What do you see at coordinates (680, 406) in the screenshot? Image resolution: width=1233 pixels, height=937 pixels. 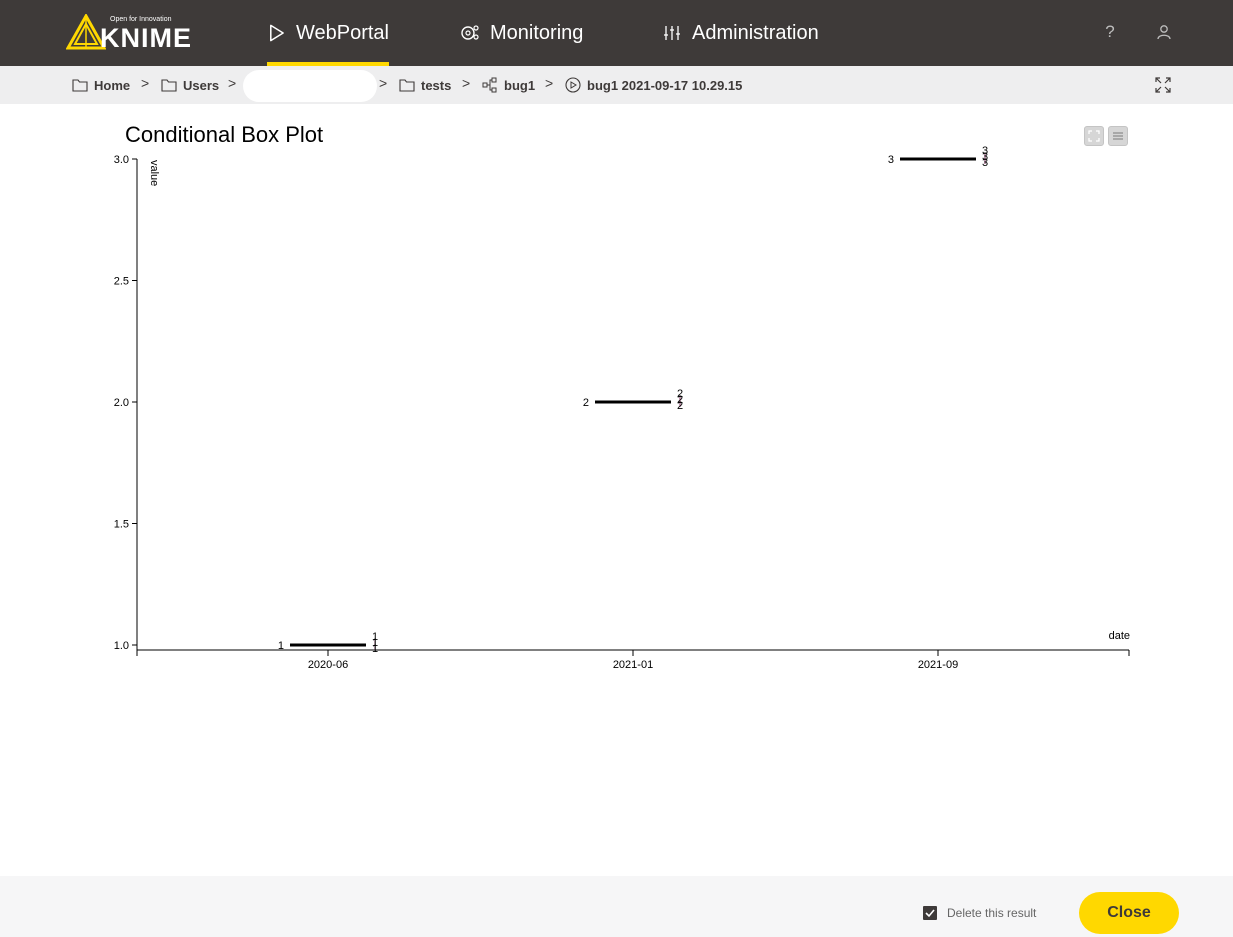 I see `box-stat-label: 2` at bounding box center [680, 406].